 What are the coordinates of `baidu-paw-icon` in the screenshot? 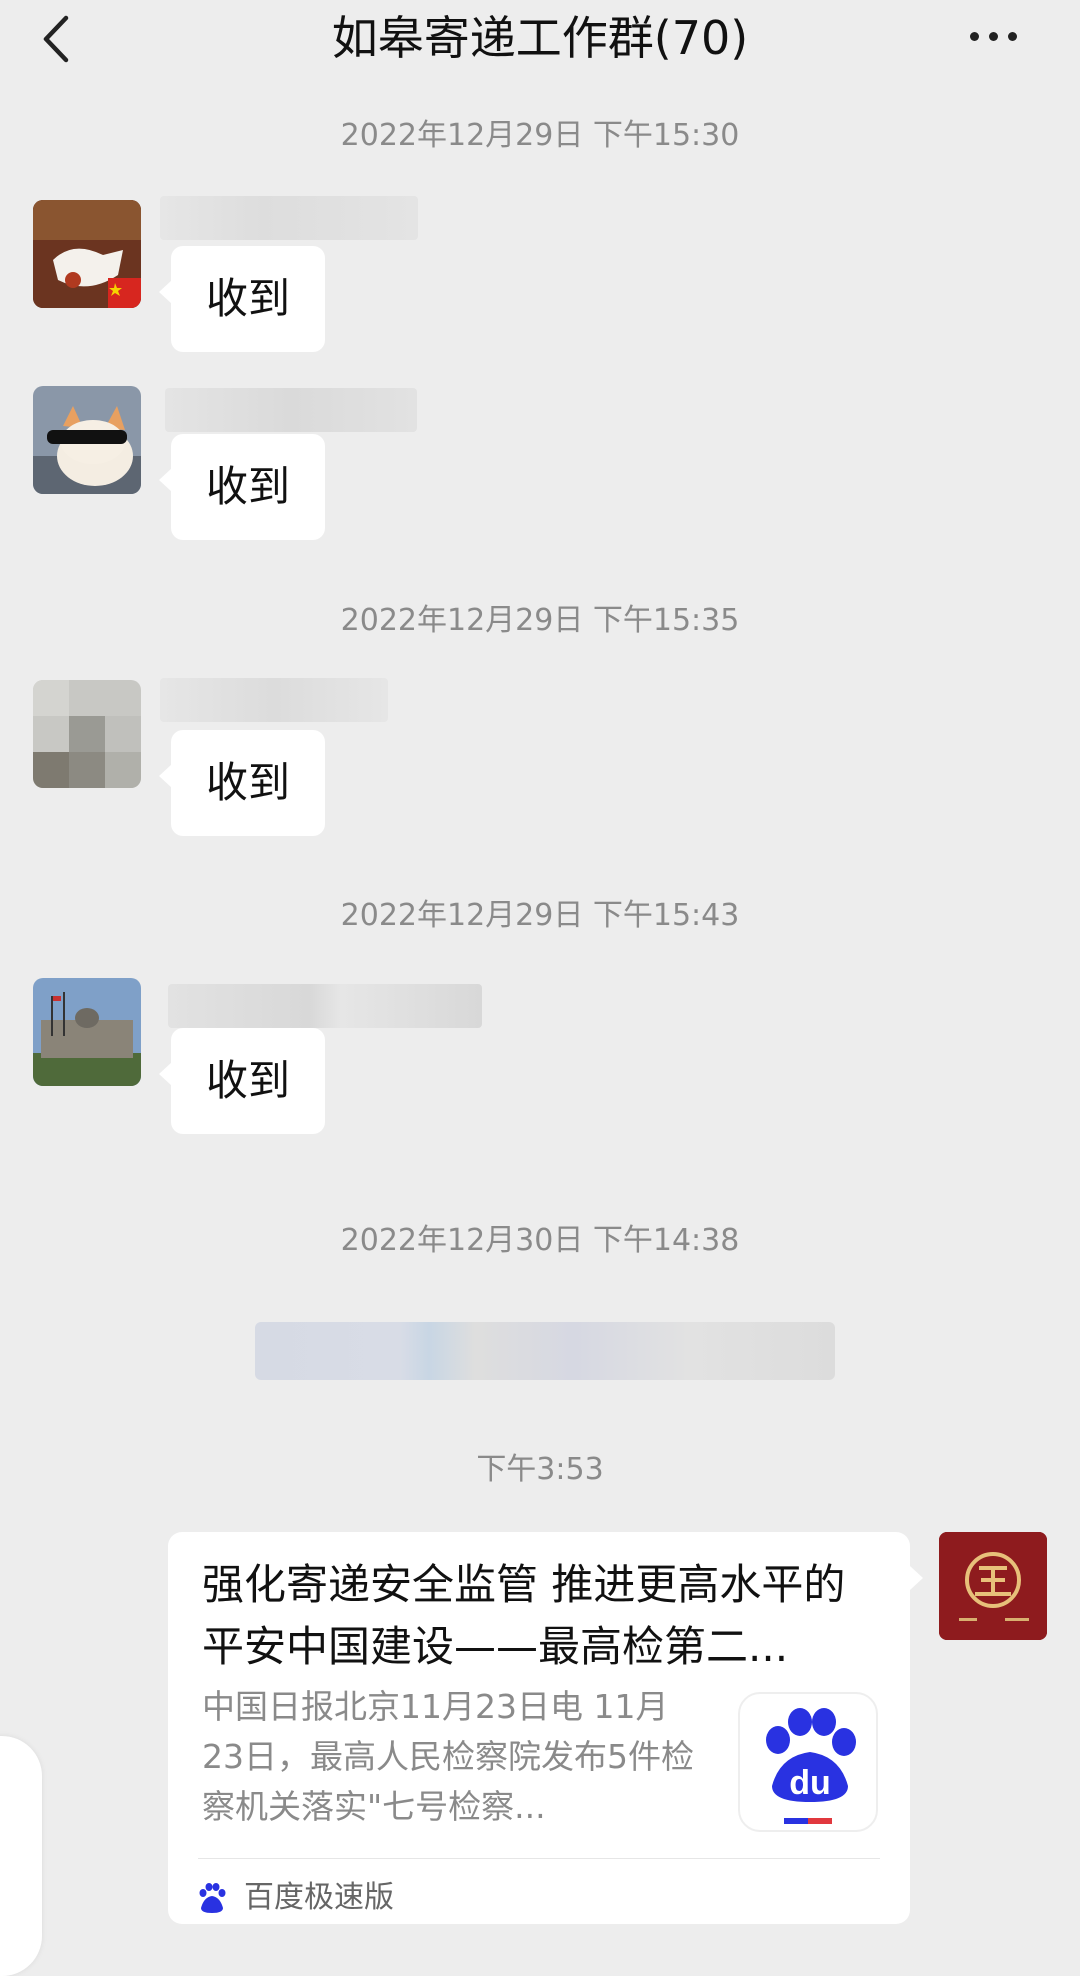 It's located at (212, 1899).